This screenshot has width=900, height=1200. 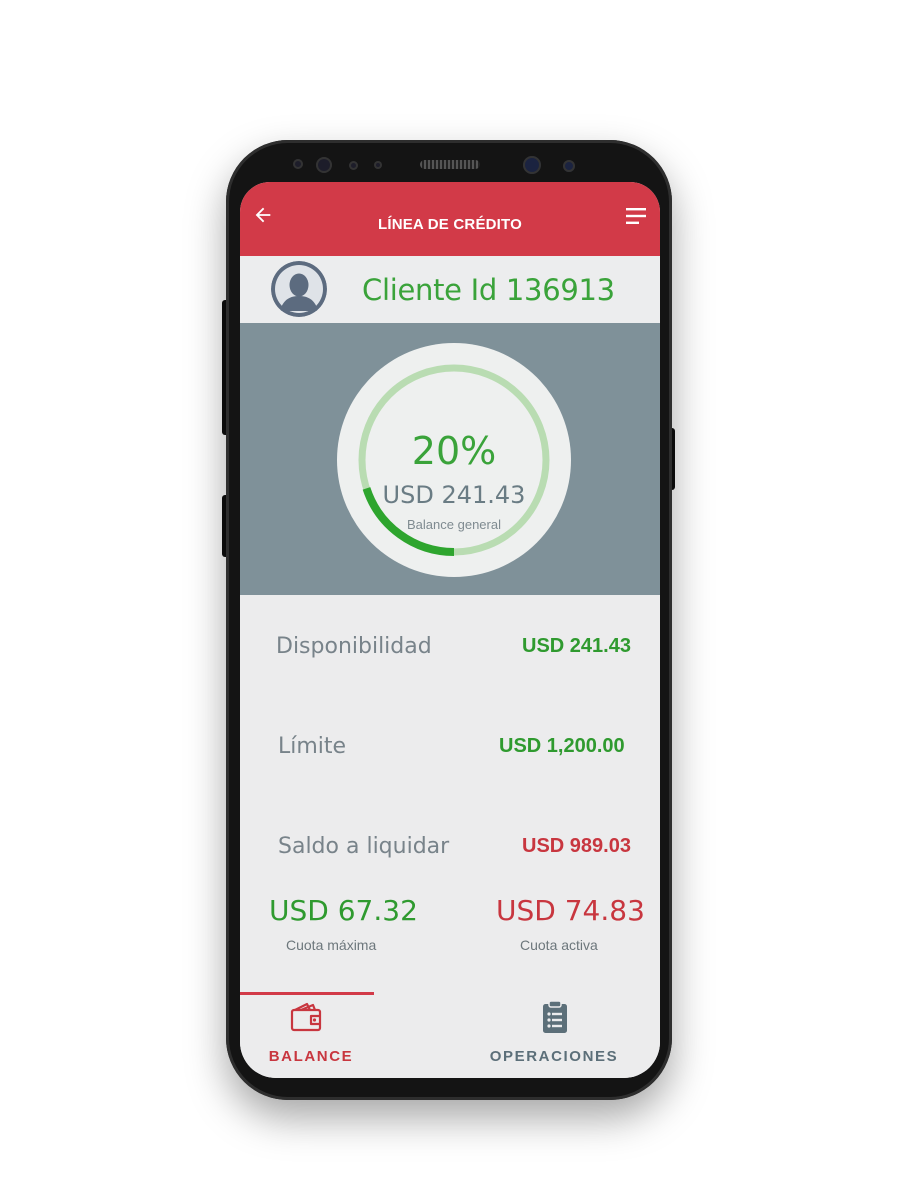 I want to click on active-quota-caption: Cuota activa, so click(x=559, y=945).